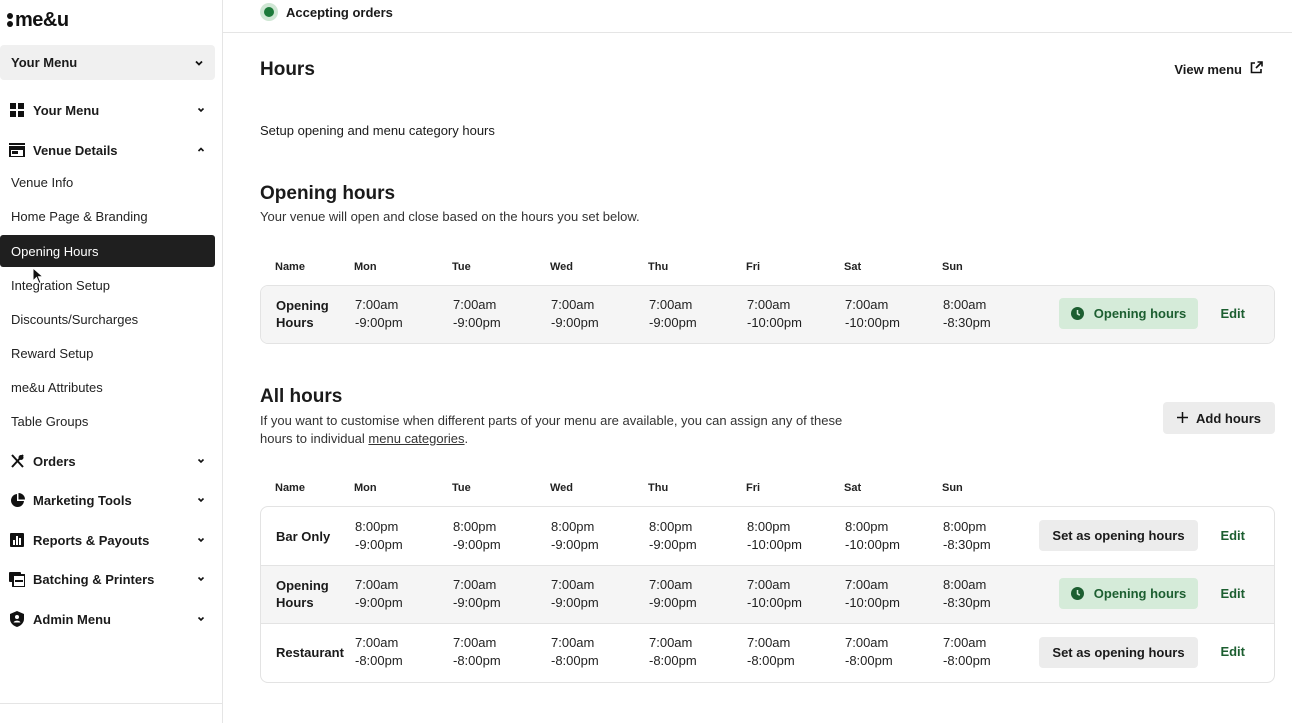 The height and width of the screenshot is (723, 1292). What do you see at coordinates (107, 421) in the screenshot?
I see `sidebar-item-table-groups: Table Groups` at bounding box center [107, 421].